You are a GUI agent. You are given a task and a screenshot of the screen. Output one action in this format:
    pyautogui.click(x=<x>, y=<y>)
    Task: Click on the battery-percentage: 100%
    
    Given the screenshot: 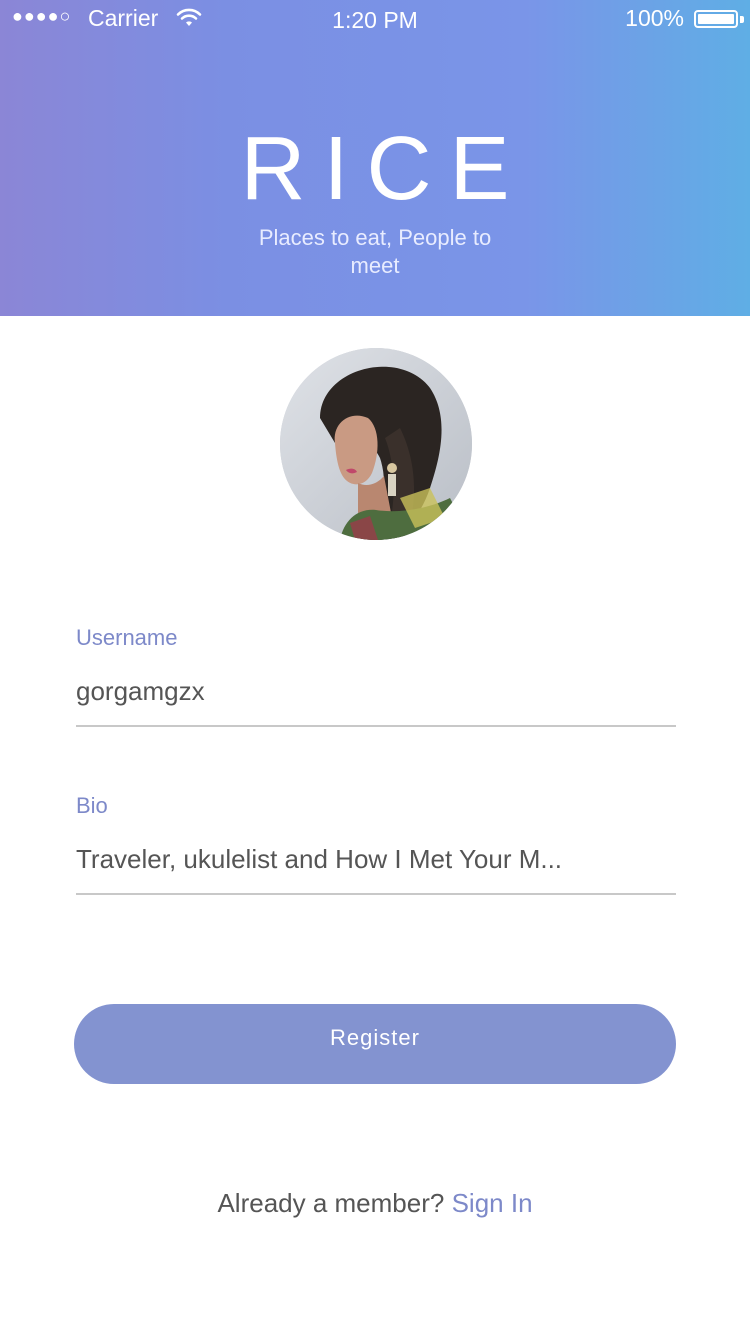 What is the action you would take?
    pyautogui.click(x=654, y=18)
    